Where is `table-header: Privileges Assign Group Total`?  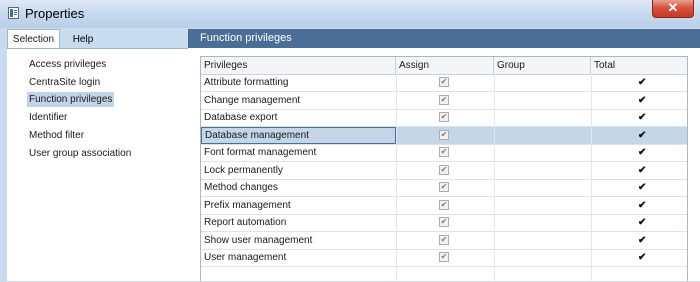
table-header: Privileges Assign Group Total is located at coordinates (444, 66).